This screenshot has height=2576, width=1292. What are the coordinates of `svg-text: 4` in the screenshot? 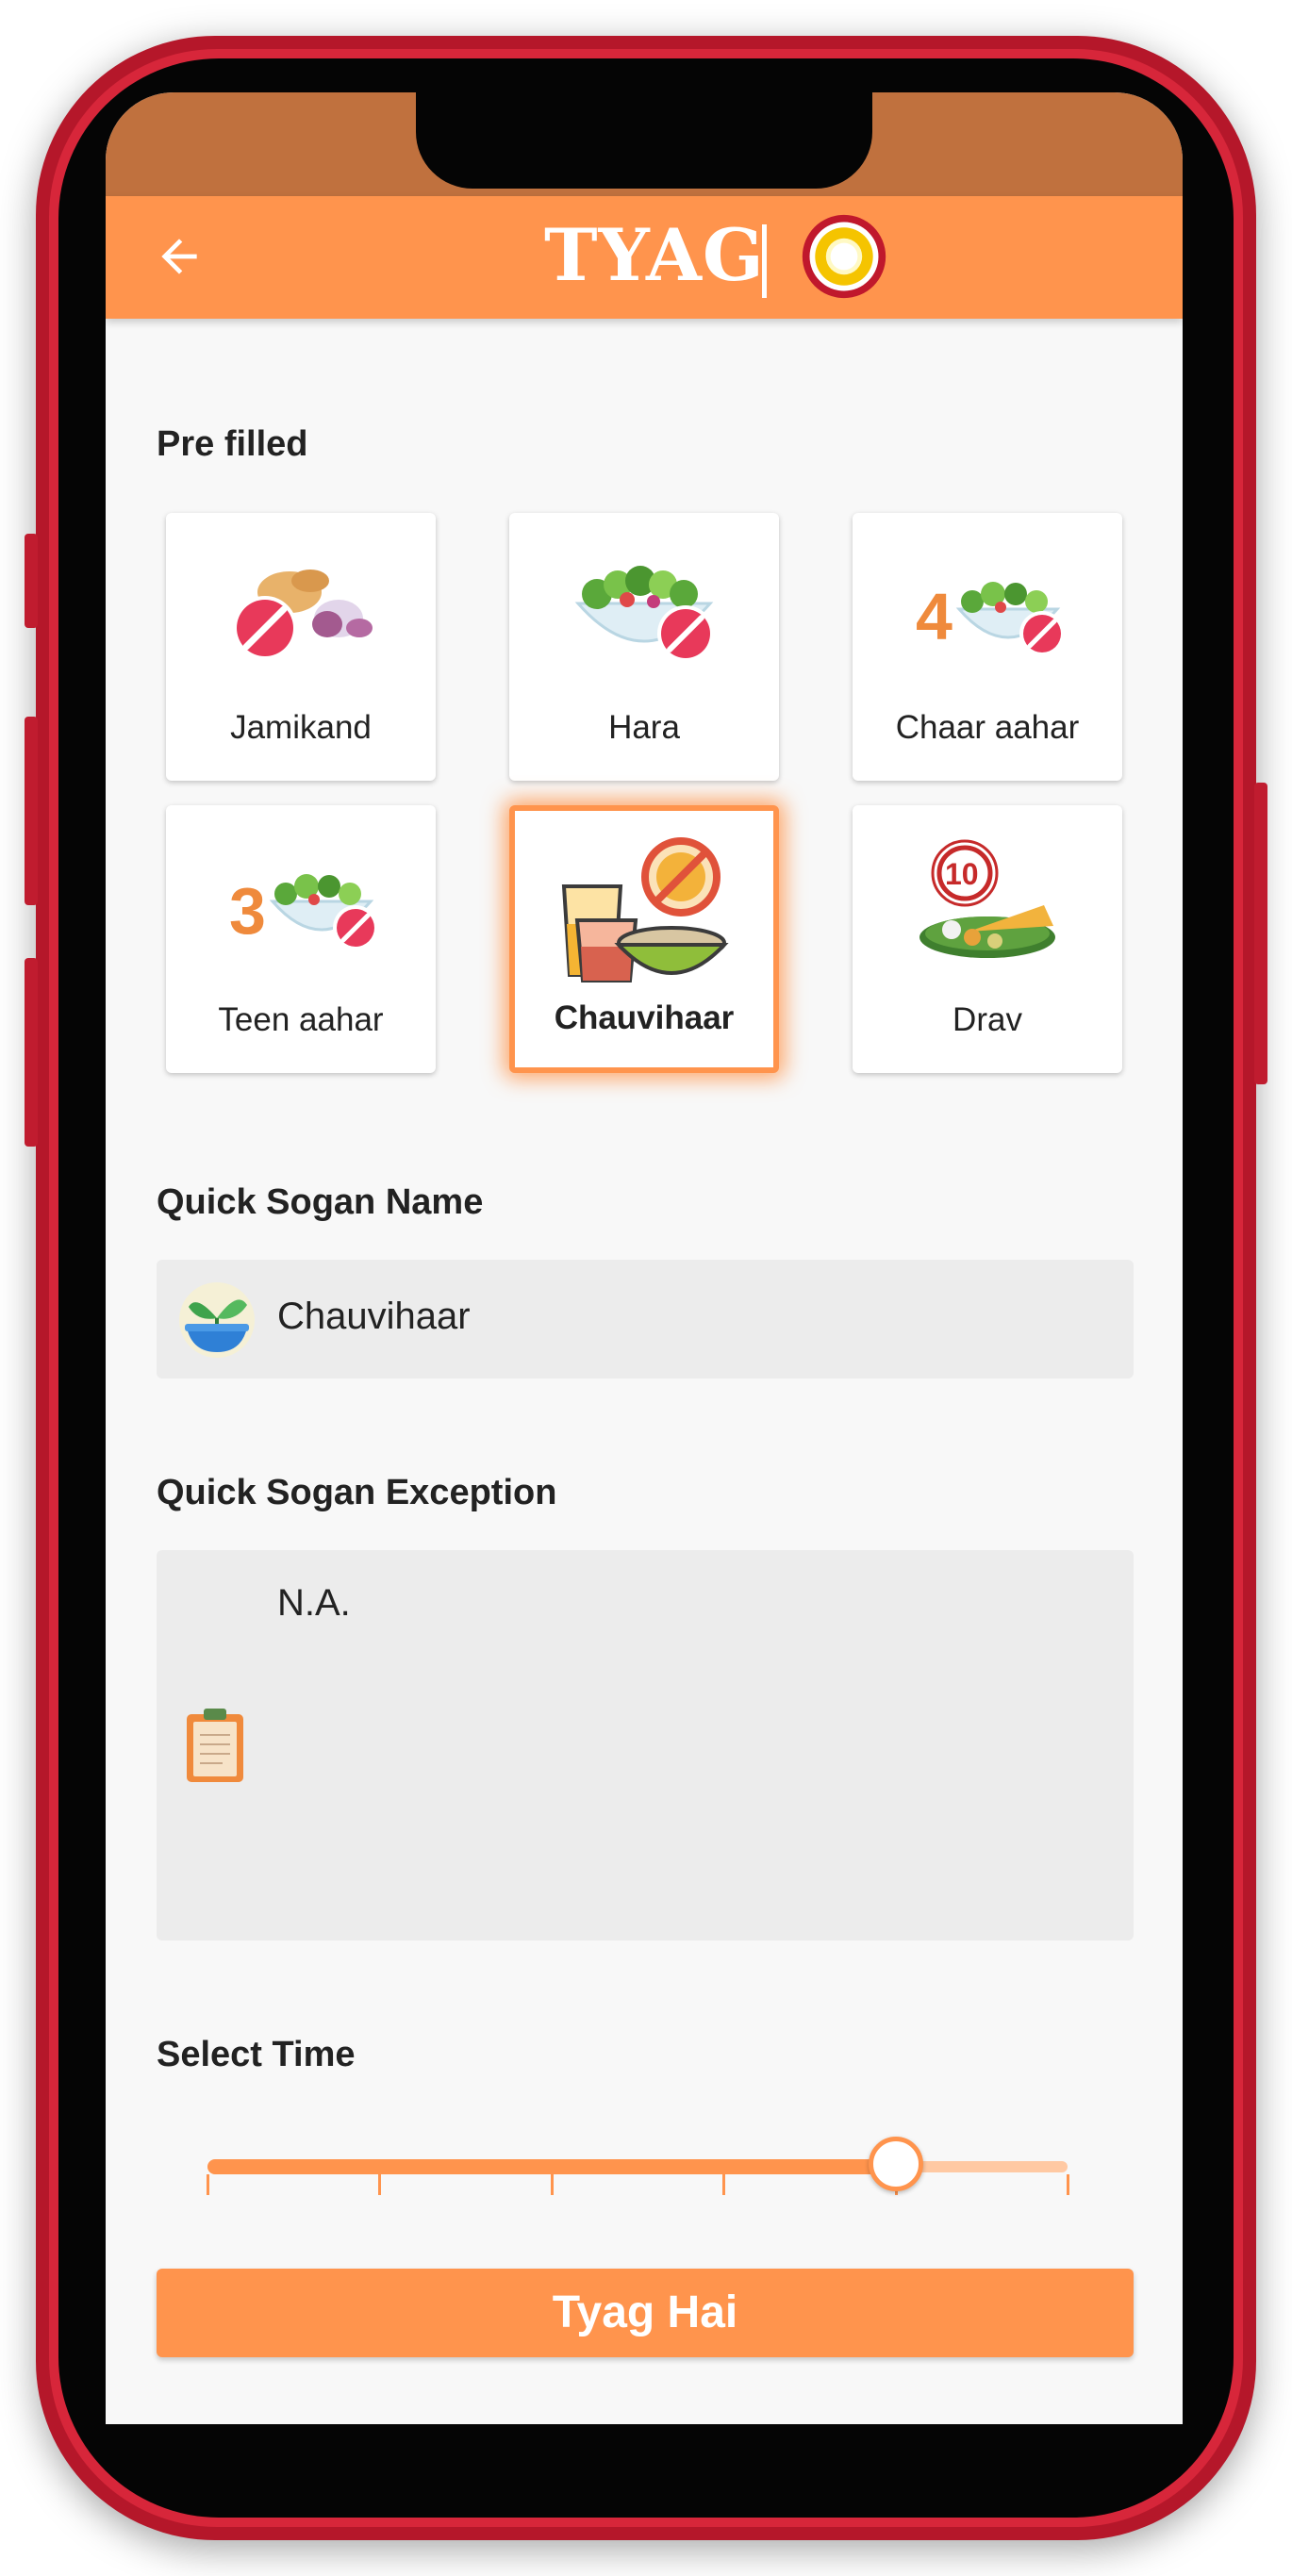 It's located at (934, 616).